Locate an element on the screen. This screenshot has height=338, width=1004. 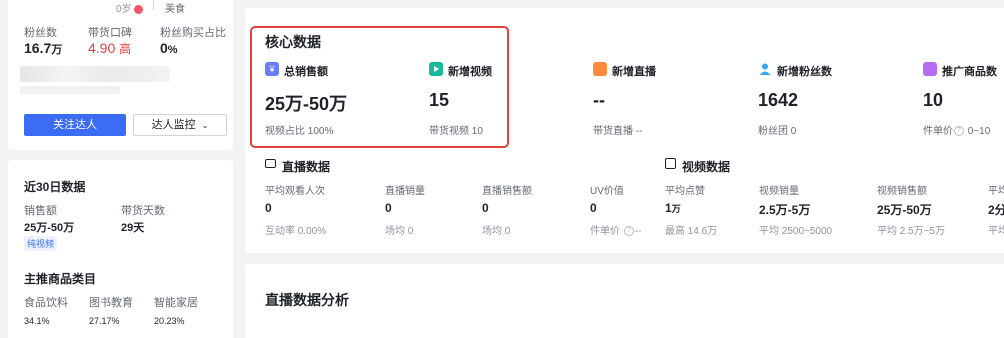
category-pct-2: 27.17% is located at coordinates (104, 321).